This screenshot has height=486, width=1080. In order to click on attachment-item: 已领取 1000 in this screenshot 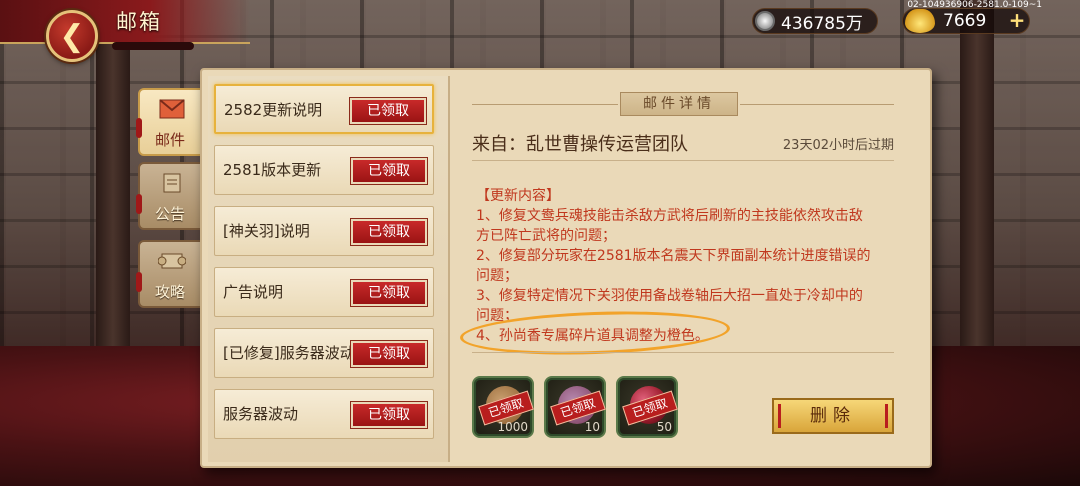, I will do `click(503, 407)`.